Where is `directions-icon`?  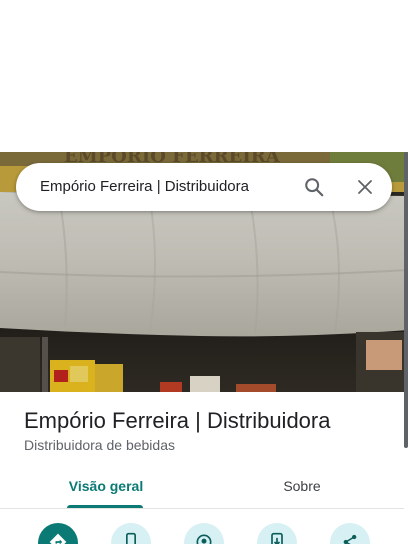 directions-icon is located at coordinates (58, 533).